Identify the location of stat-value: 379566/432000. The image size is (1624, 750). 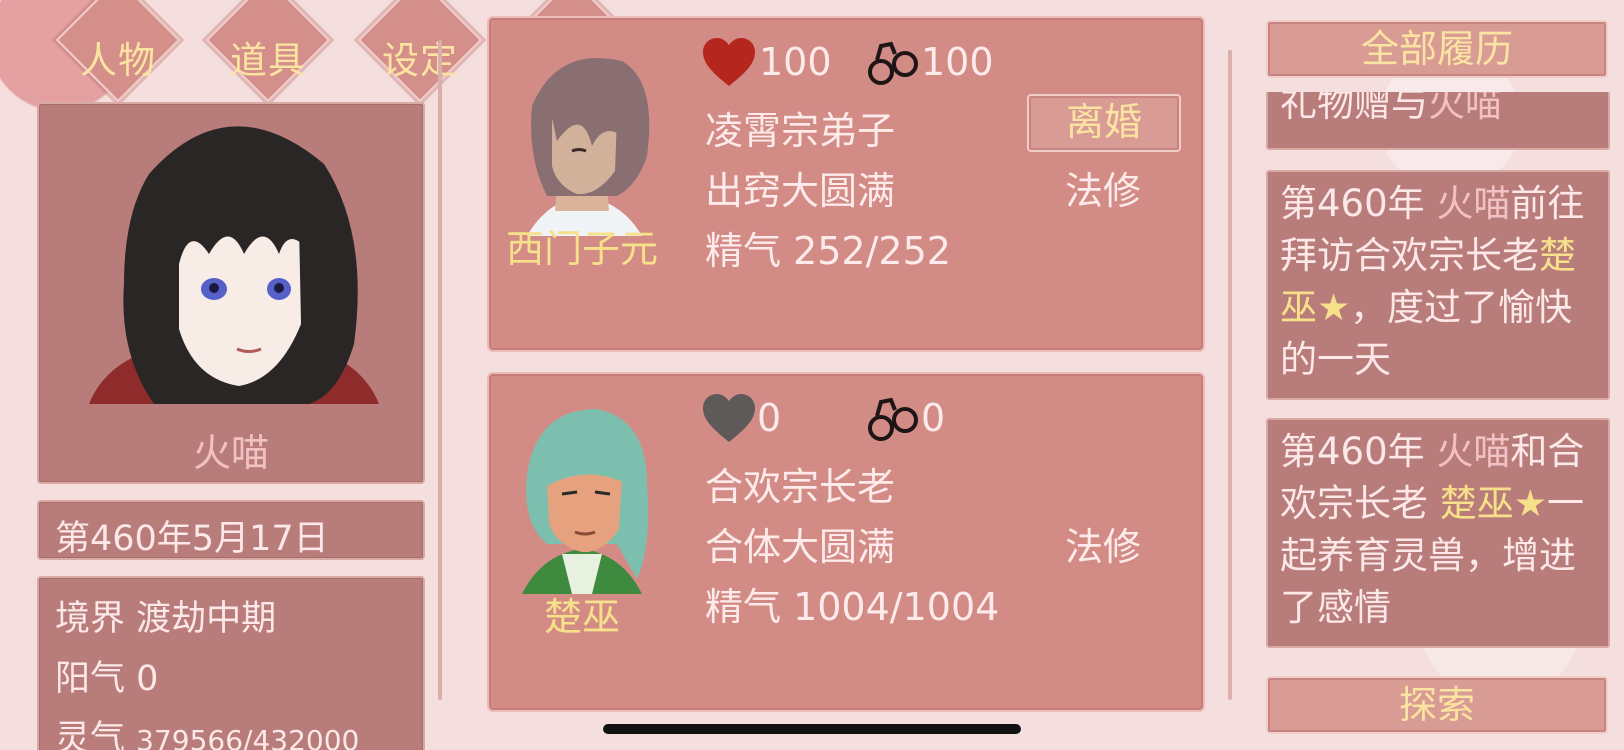
(248, 737).